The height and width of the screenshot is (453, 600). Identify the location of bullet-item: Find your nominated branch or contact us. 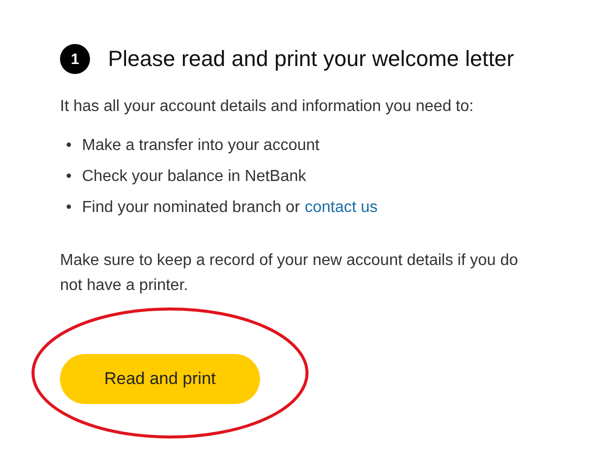
(230, 208).